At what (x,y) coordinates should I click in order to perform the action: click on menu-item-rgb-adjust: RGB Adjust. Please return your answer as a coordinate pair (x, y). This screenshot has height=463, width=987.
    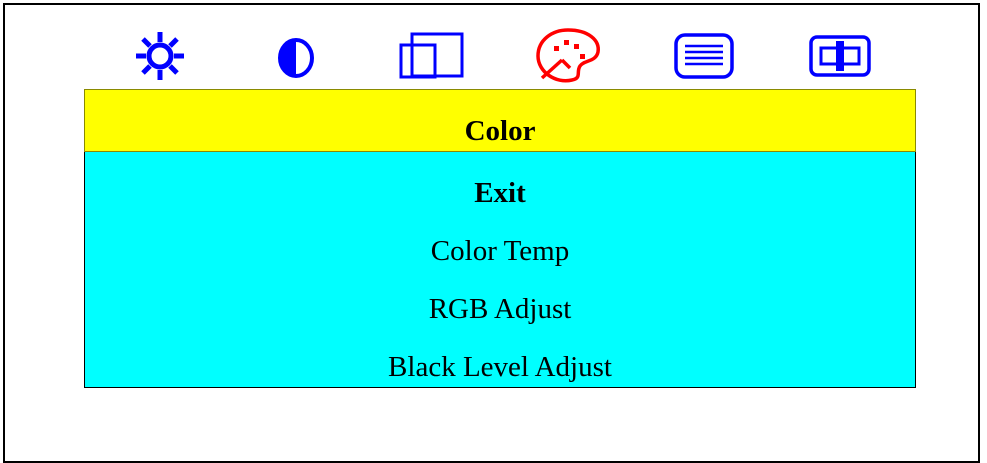
    Looking at the image, I should click on (500, 309).